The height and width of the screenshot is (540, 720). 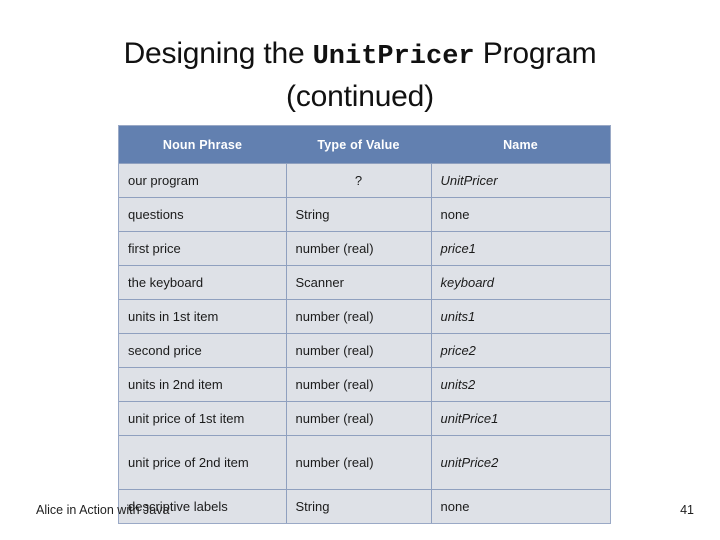 I want to click on cell-name: price1, so click(x=520, y=248).